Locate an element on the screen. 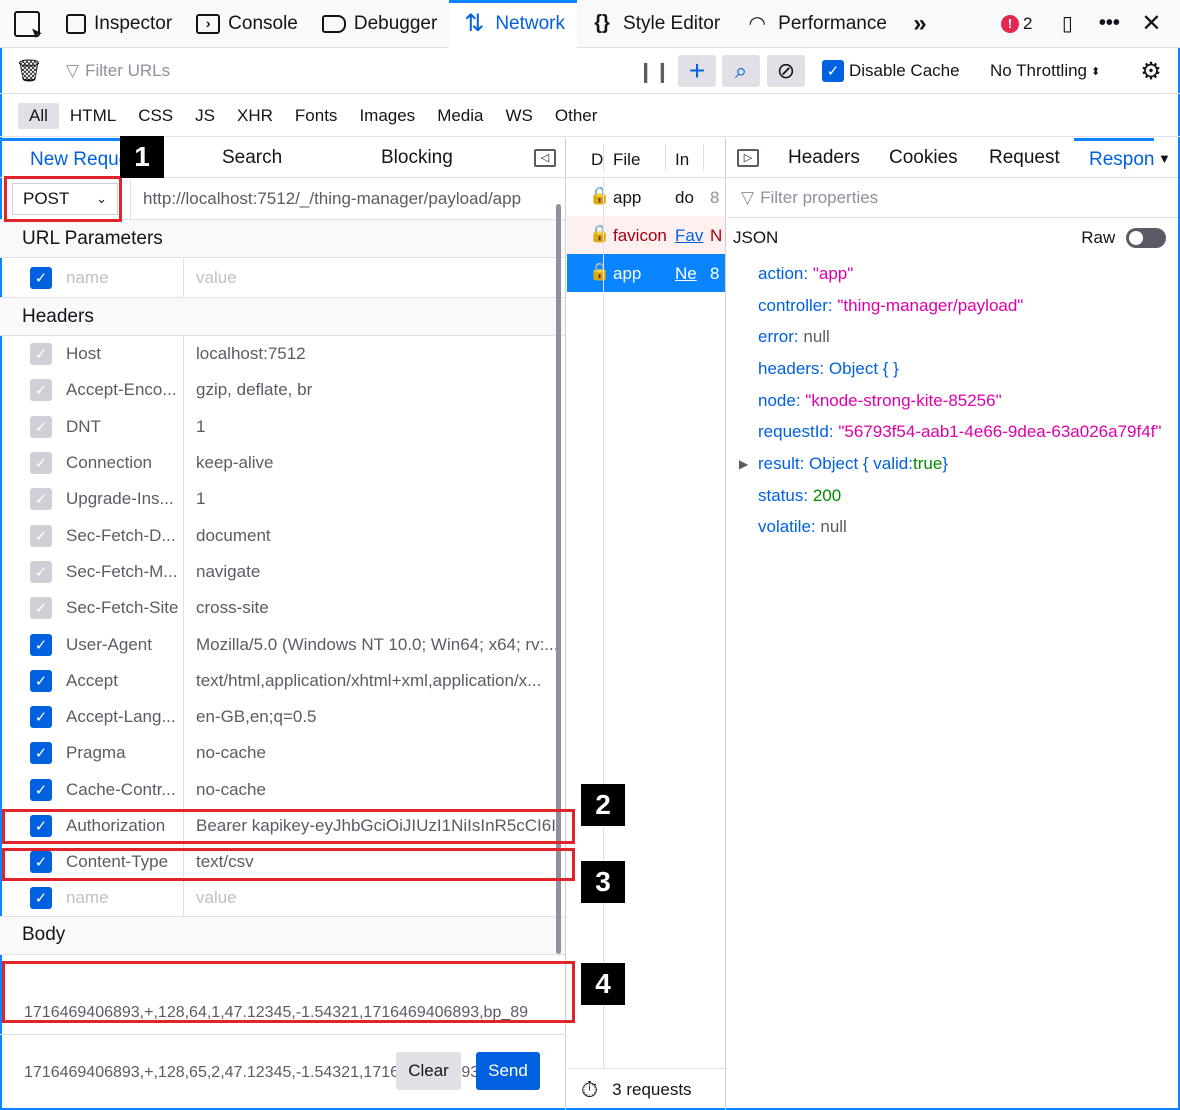  json-prop-node: node: "knode-strong-kite-85256" is located at coordinates (952, 401).